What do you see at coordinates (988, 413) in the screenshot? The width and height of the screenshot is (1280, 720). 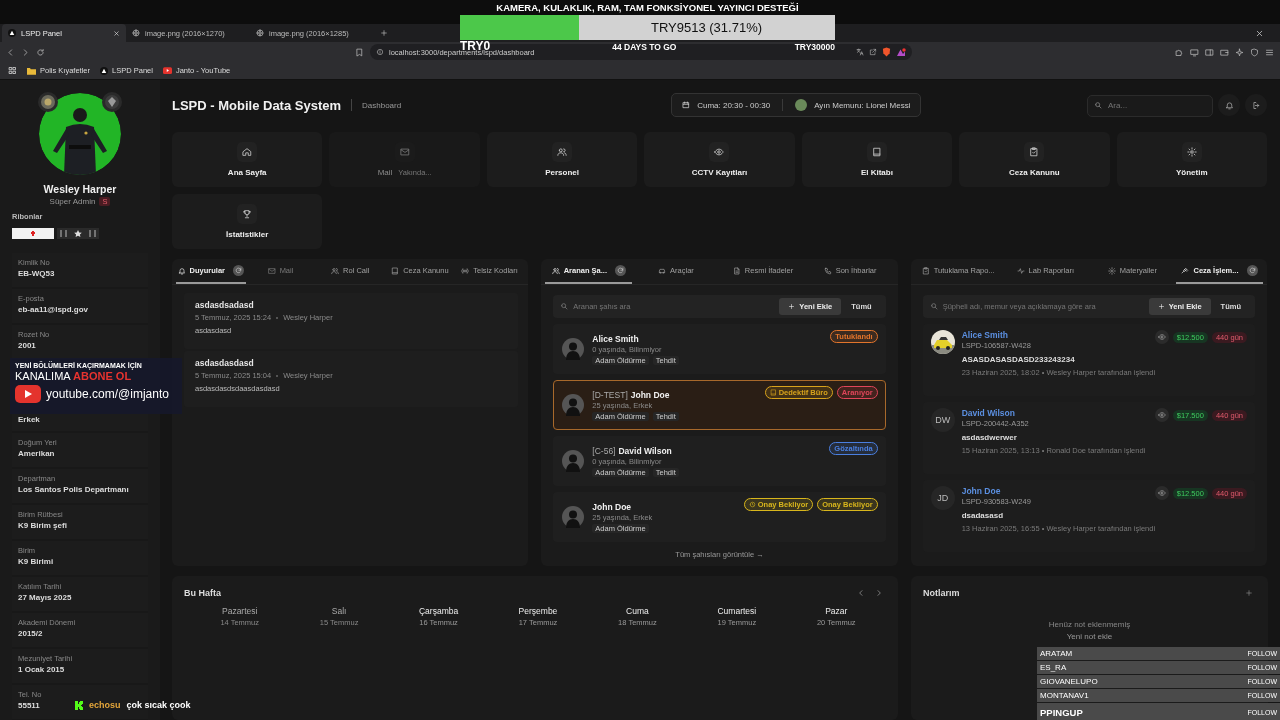 I see `suspect-name: David Wilson` at bounding box center [988, 413].